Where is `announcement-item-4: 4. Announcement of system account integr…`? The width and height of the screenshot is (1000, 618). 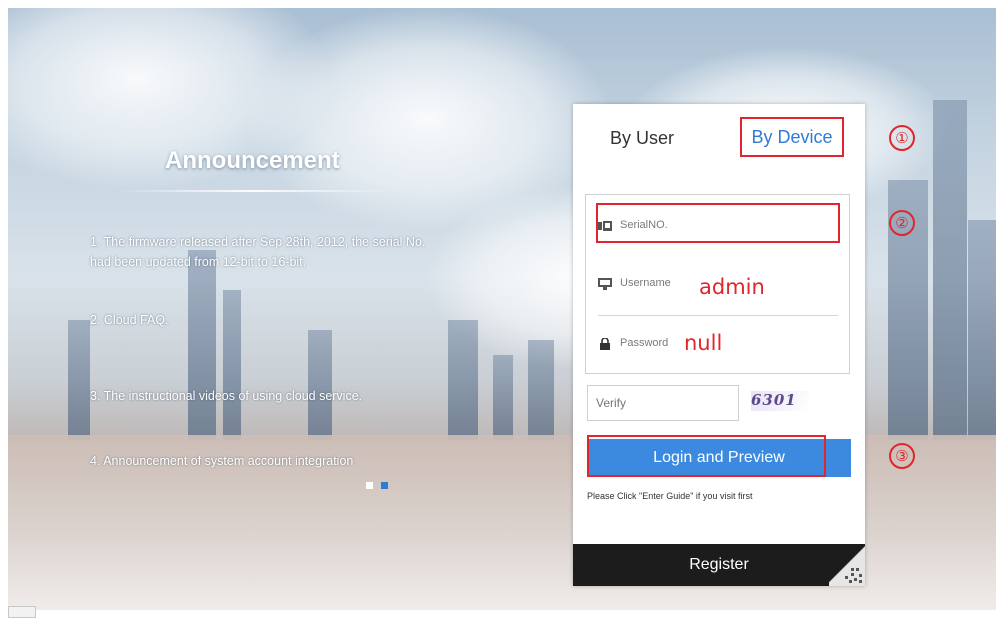 announcement-item-4: 4. Announcement of system account integr… is located at coordinates (260, 461).